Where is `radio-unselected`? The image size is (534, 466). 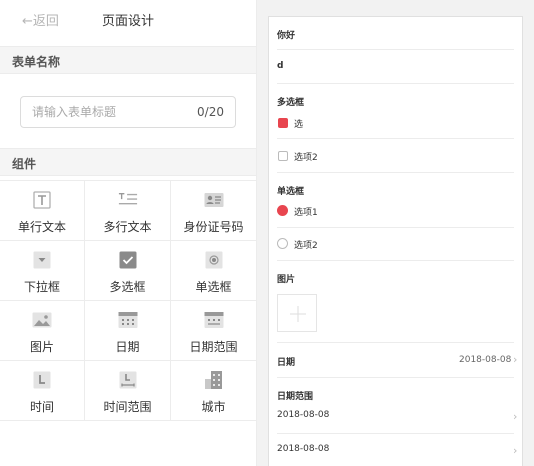 radio-unselected is located at coordinates (282, 243).